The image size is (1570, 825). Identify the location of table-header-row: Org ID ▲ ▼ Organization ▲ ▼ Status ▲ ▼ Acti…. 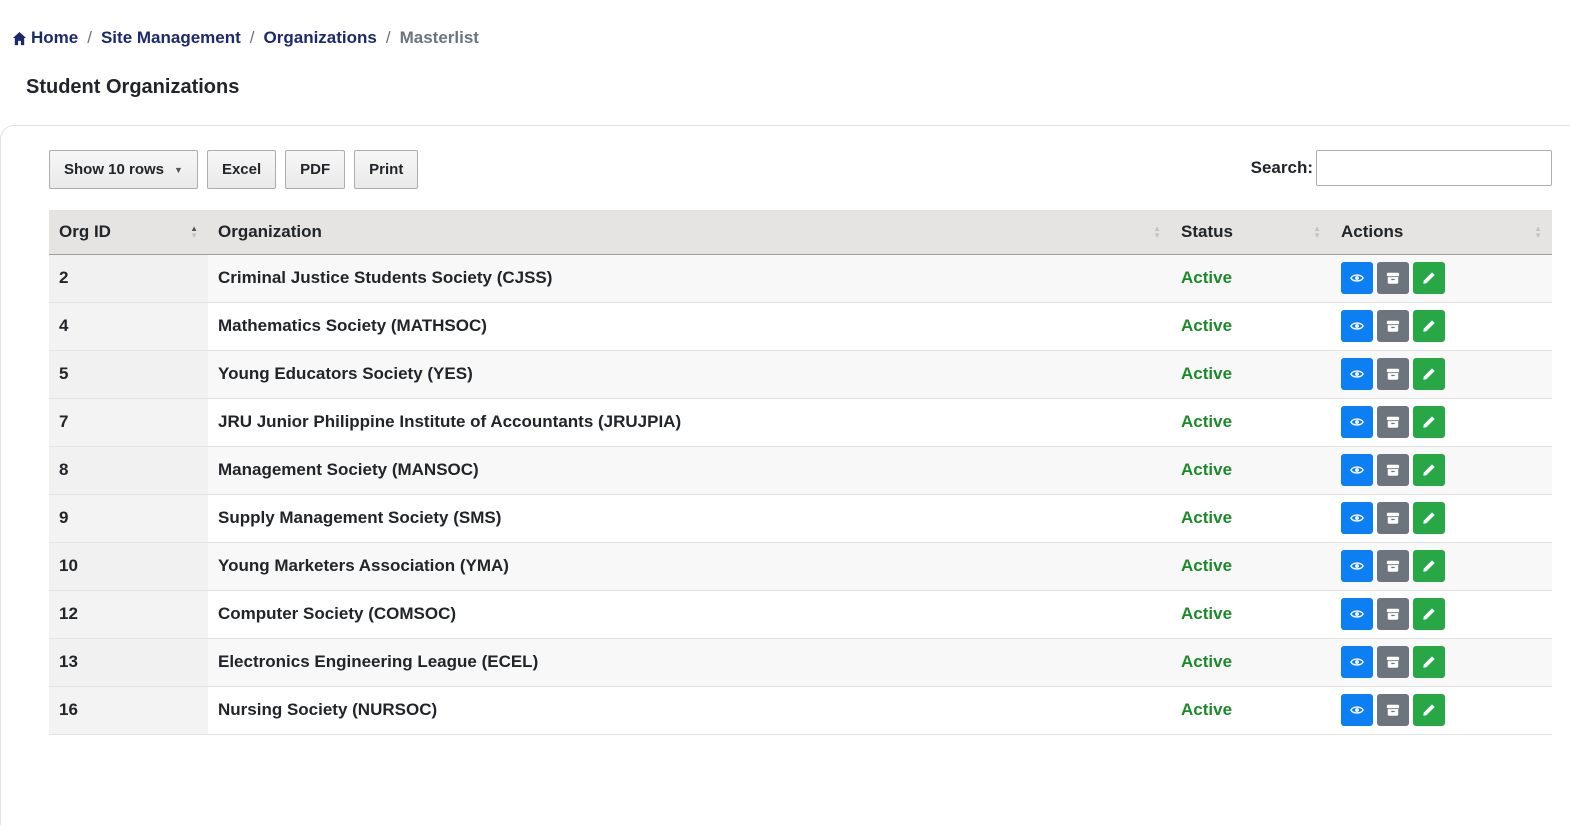
(800, 232).